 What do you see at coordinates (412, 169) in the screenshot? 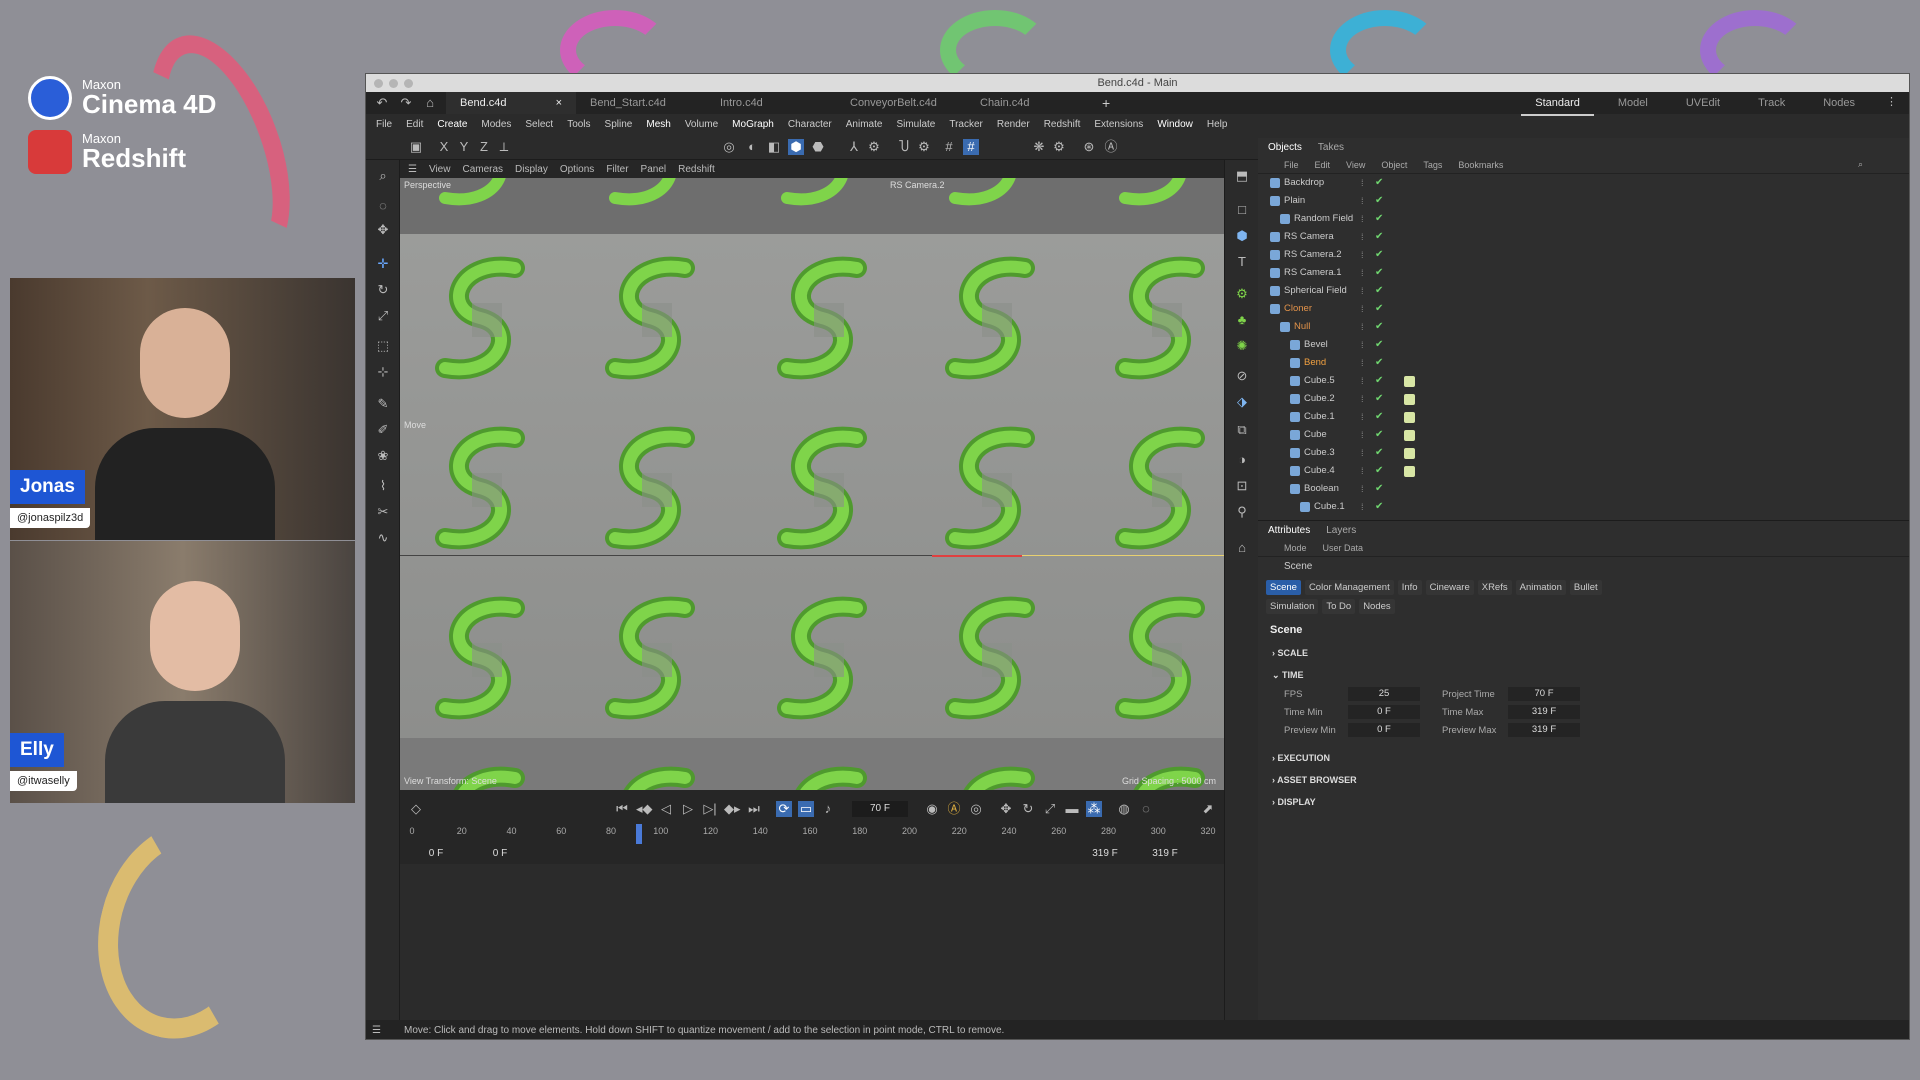
I see `viewport-hamburger-icon: ☰` at bounding box center [412, 169].